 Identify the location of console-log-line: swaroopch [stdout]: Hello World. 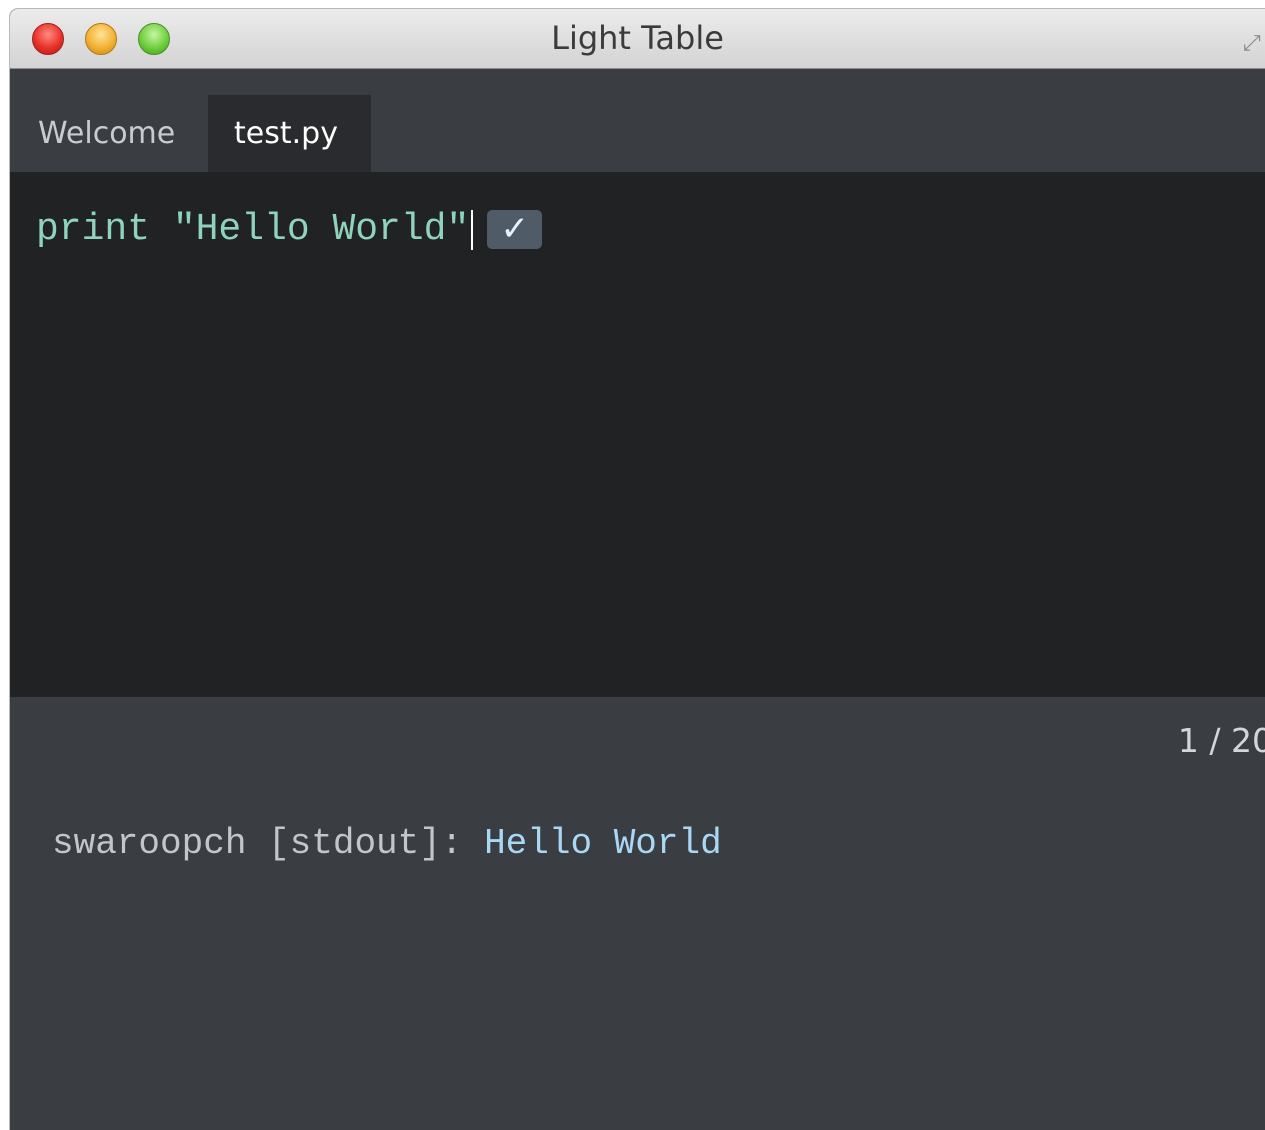
(387, 843).